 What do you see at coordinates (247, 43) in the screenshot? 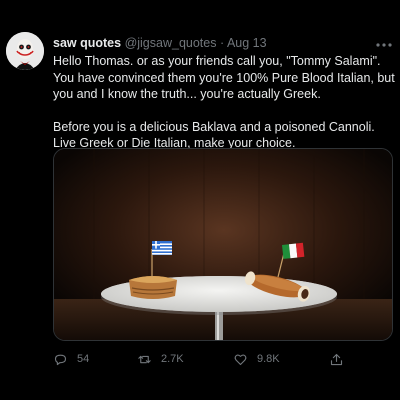
I see `tweet-date: Aug 13` at bounding box center [247, 43].